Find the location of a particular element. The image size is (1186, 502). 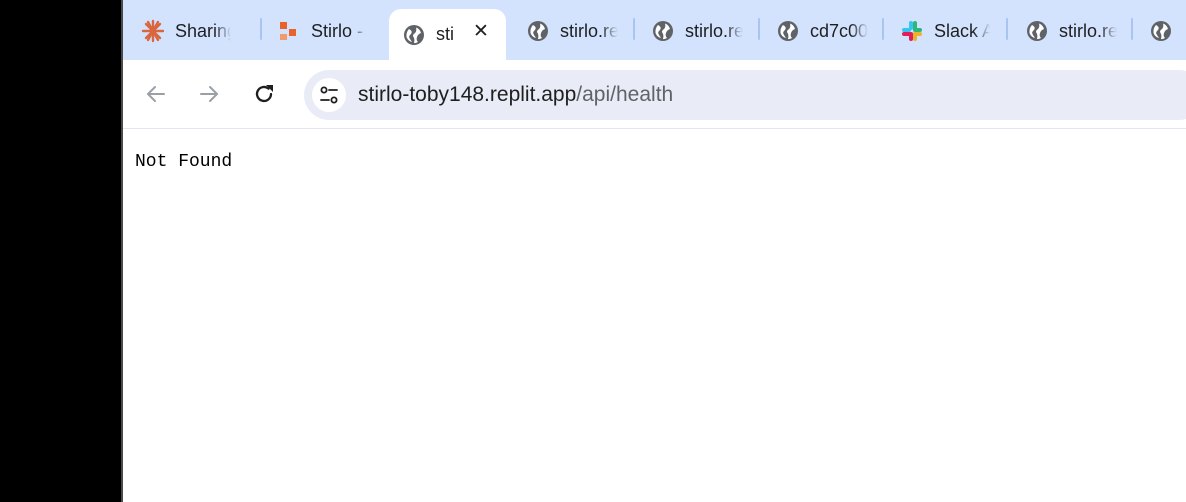

arrow-left-icon is located at coordinates (156, 94).